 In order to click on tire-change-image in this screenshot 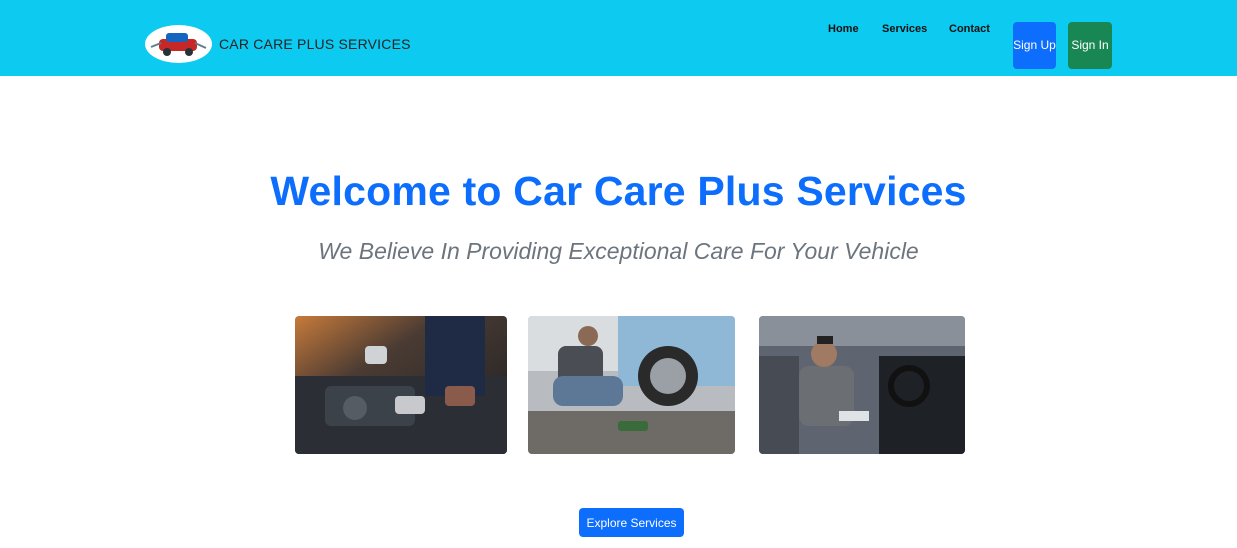, I will do `click(631, 385)`.